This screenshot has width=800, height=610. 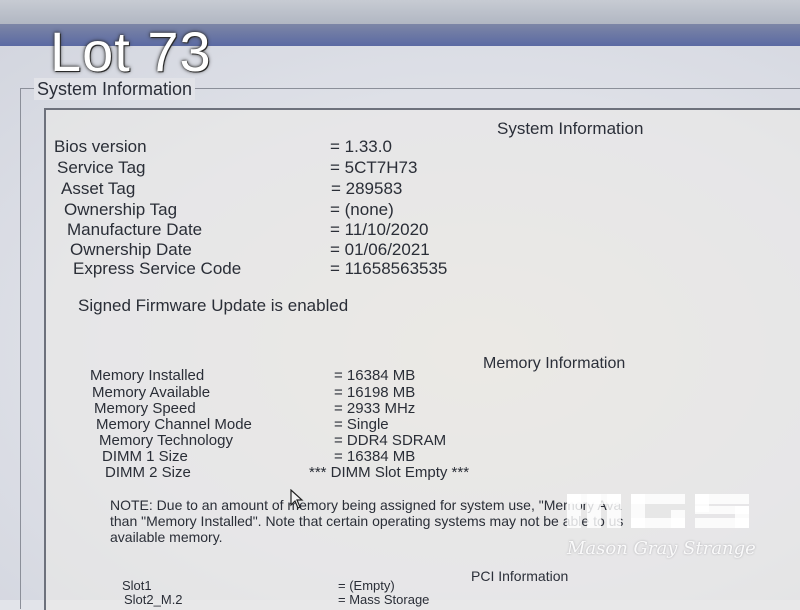 What do you see at coordinates (379, 229) in the screenshot?
I see `info-value: = 11/10/2020` at bounding box center [379, 229].